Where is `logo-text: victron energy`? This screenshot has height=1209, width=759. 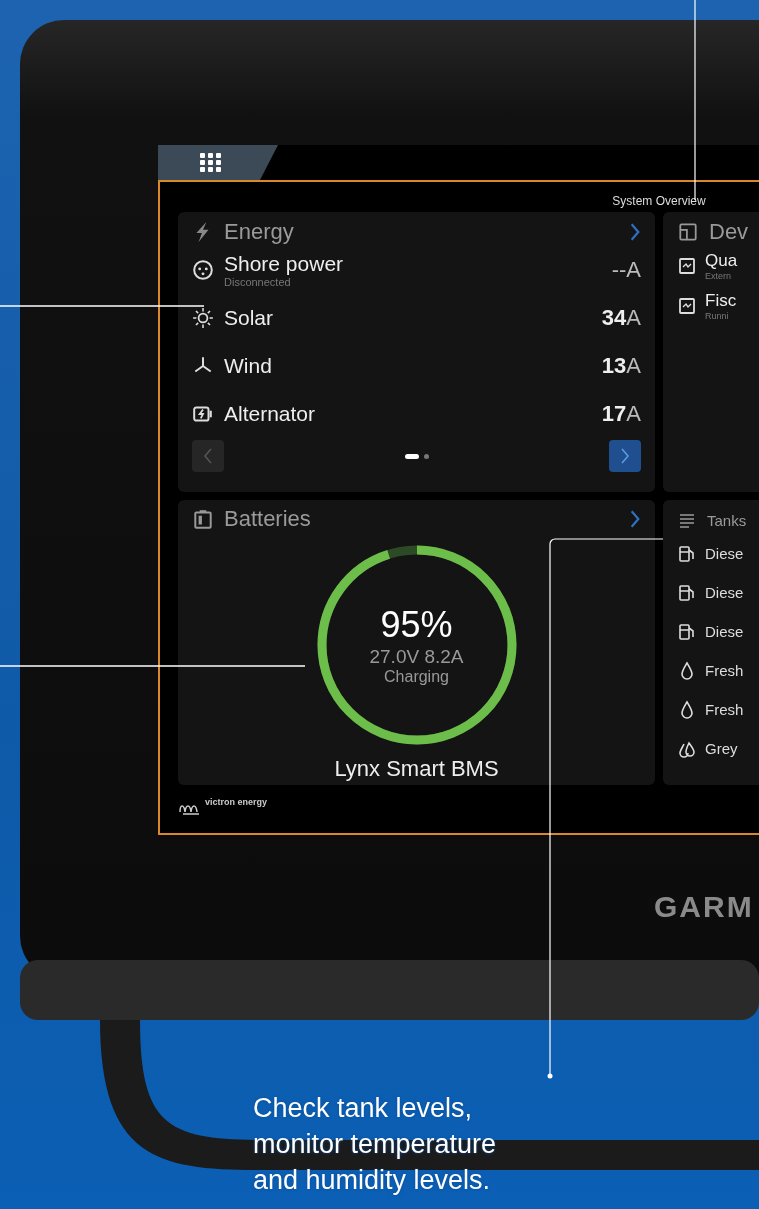
logo-text: victron energy is located at coordinates (236, 802).